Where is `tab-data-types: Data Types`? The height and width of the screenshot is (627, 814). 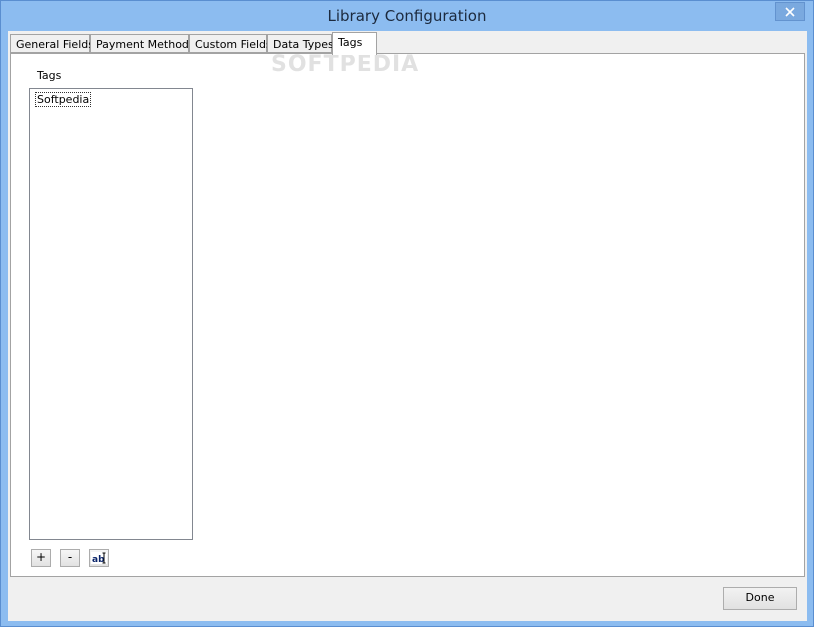
tab-data-types: Data Types is located at coordinates (300, 43).